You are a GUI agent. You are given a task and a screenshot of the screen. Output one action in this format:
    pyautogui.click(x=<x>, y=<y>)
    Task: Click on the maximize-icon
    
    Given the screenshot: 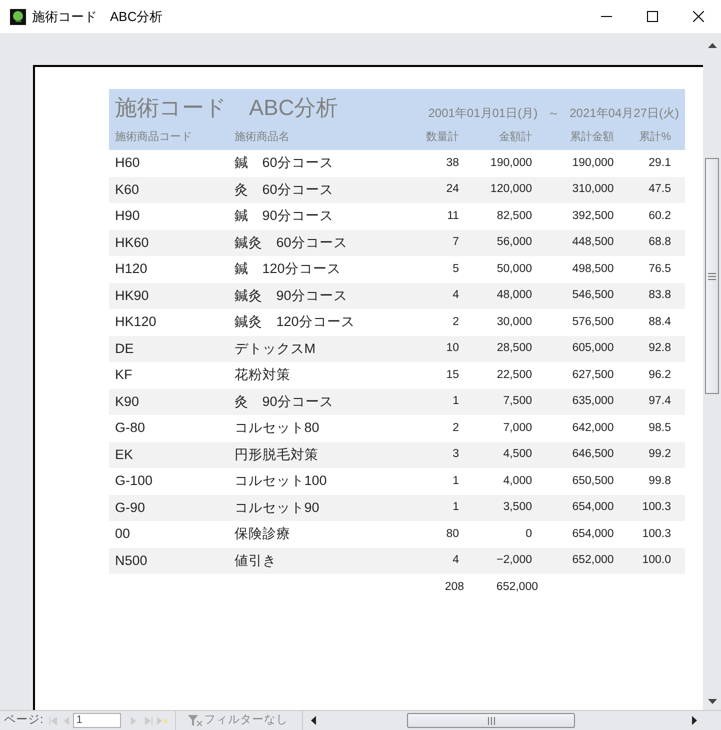 What is the action you would take?
    pyautogui.click(x=652, y=16)
    